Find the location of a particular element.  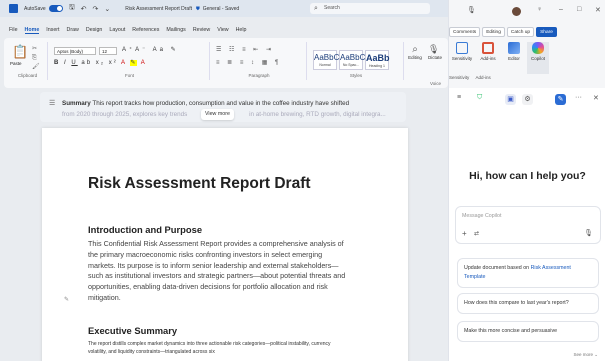

catch-up-button: Catch up is located at coordinates (520, 32).